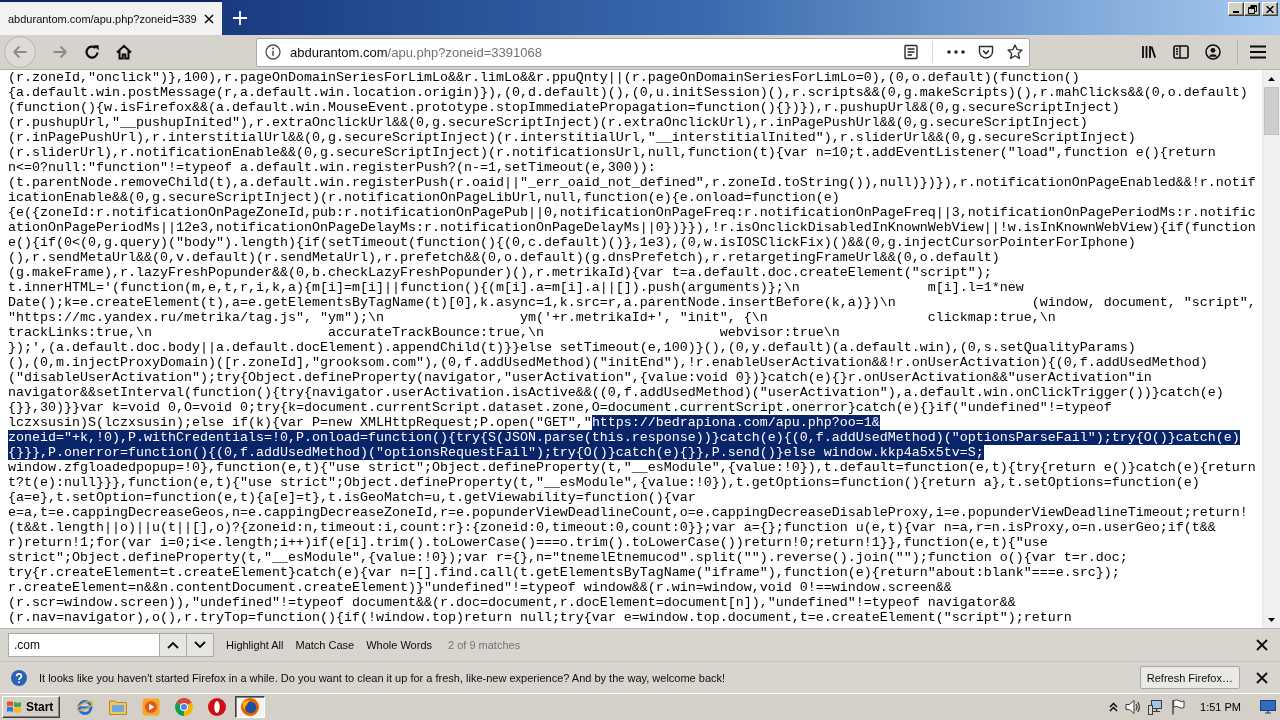  What do you see at coordinates (399, 645) in the screenshot?
I see `find-option-button: Whole Words` at bounding box center [399, 645].